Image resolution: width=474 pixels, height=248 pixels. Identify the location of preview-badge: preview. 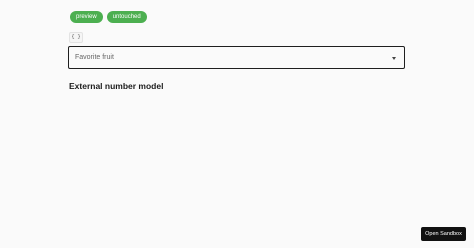
(86, 17).